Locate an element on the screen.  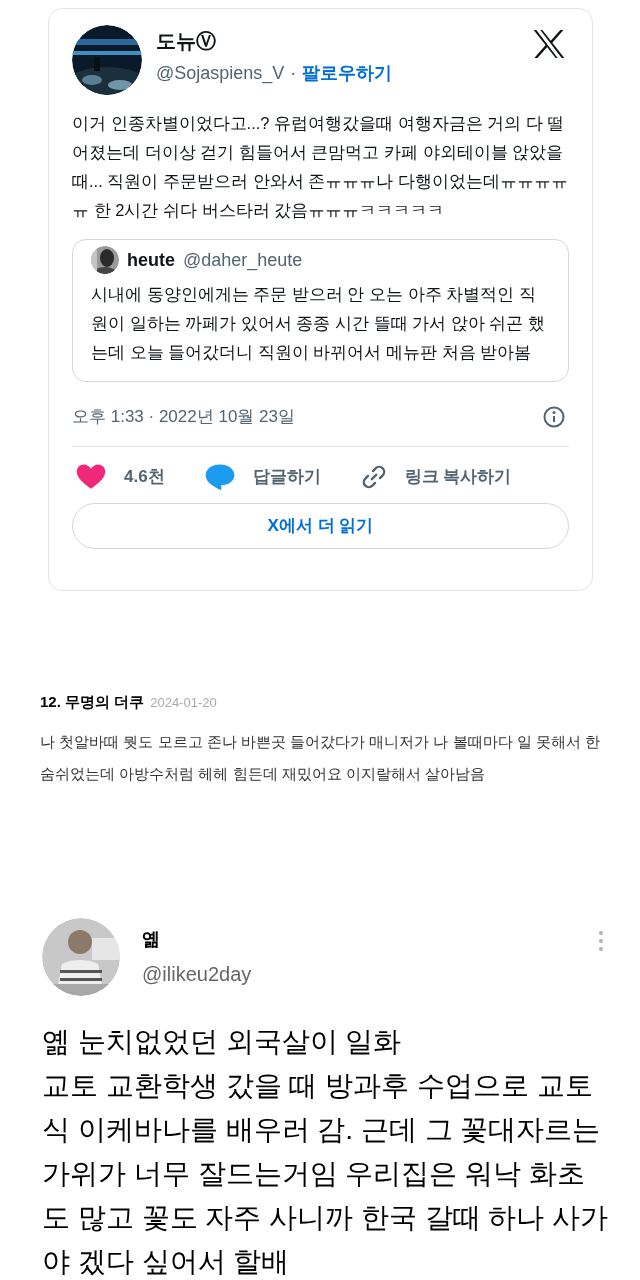
x-logo-icon is located at coordinates (549, 44).